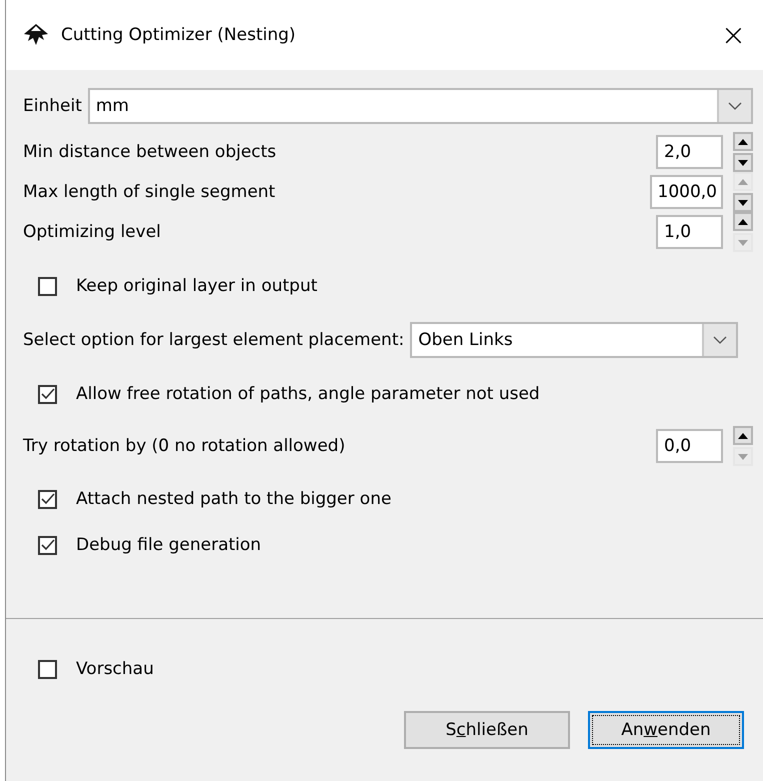  I want to click on field-label: Optimizing level, so click(92, 232).